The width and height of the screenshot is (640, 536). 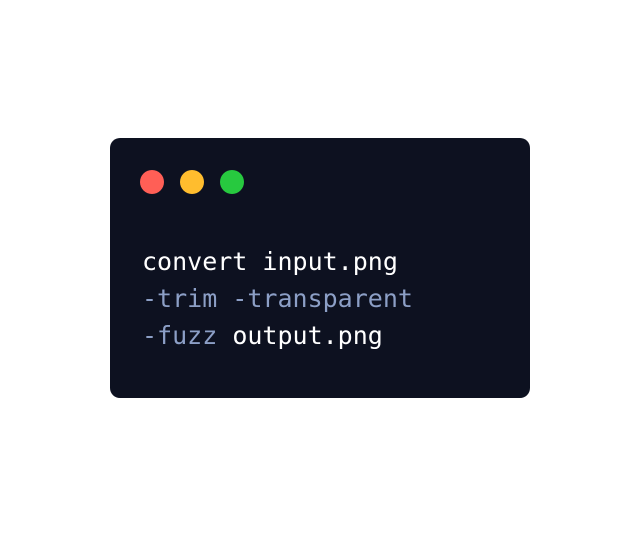 What do you see at coordinates (180, 335) in the screenshot?
I see `code-token: -fuzz` at bounding box center [180, 335].